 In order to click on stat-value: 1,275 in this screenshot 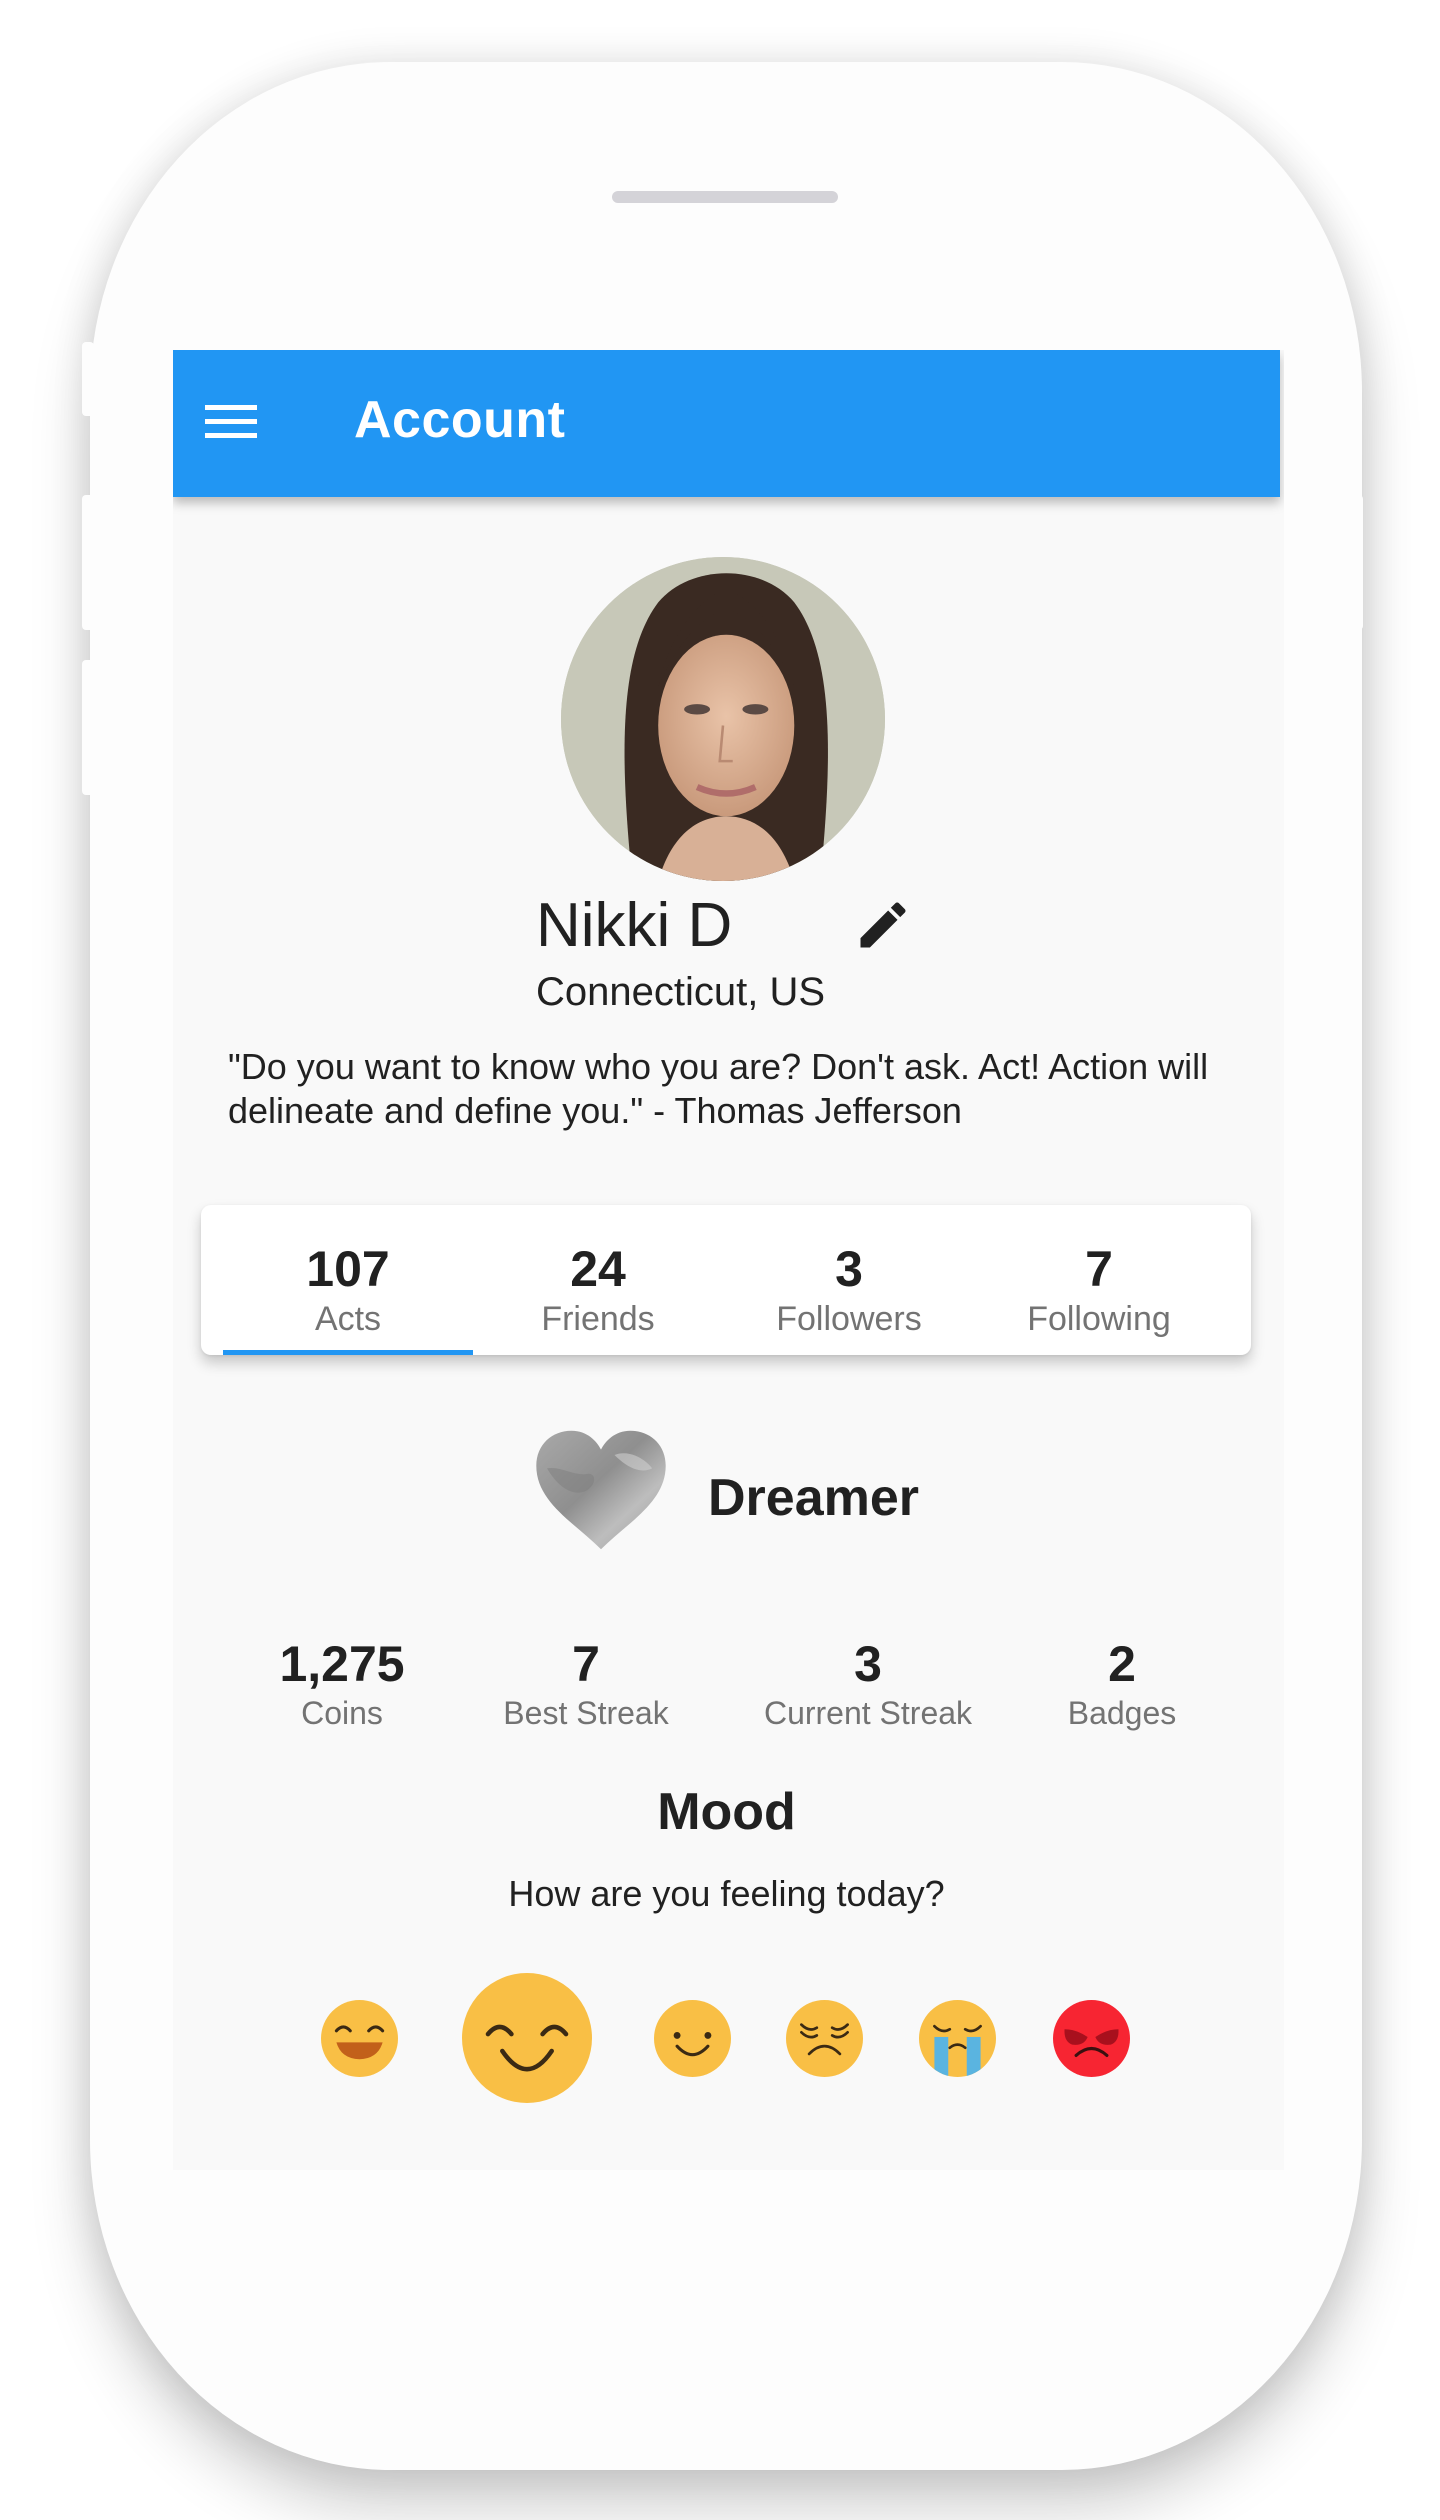, I will do `click(342, 1664)`.